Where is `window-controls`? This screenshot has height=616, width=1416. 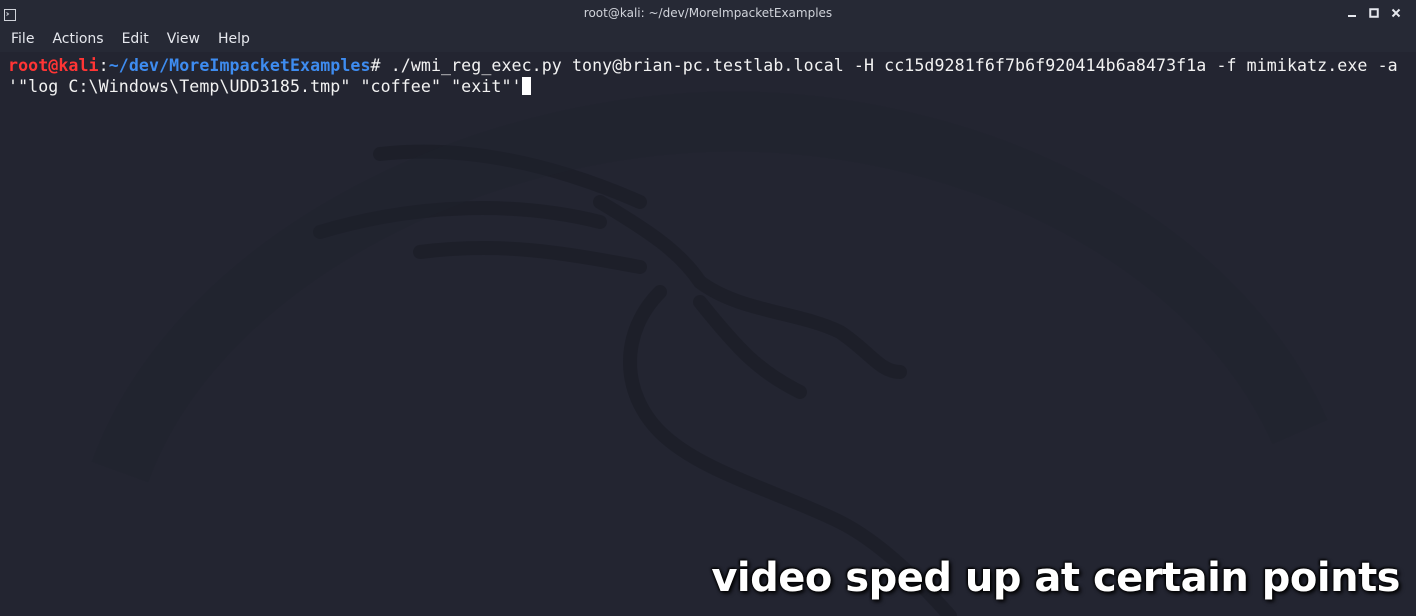
window-controls is located at coordinates (1374, 13).